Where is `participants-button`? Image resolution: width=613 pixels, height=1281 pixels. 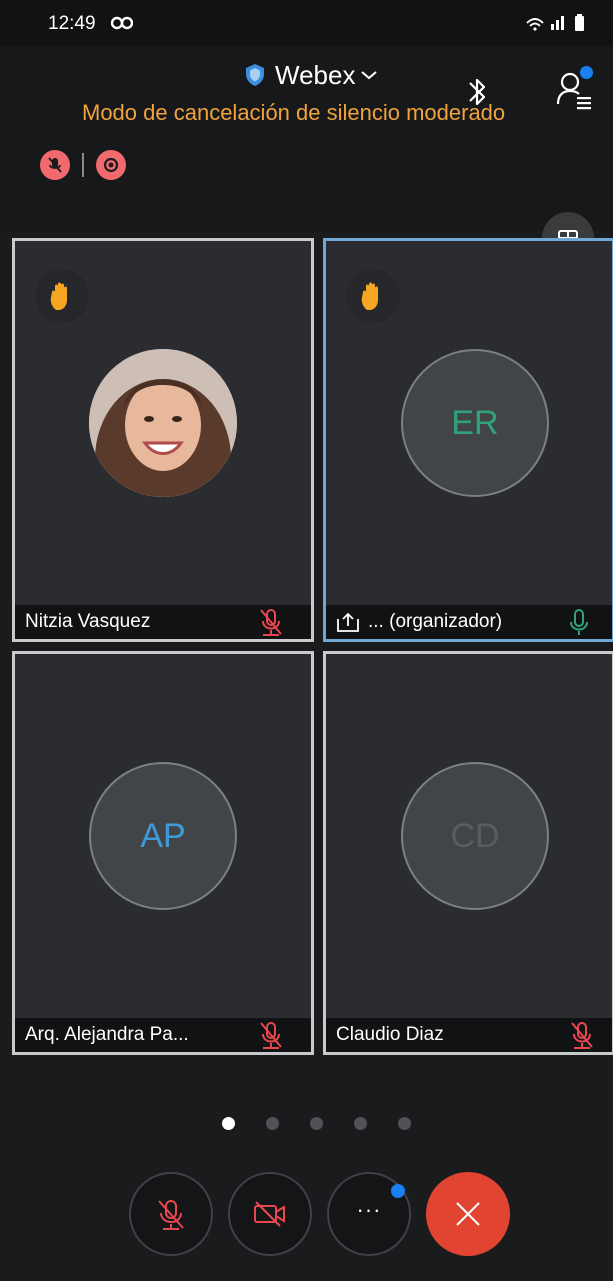
participants-button is located at coordinates (575, 89).